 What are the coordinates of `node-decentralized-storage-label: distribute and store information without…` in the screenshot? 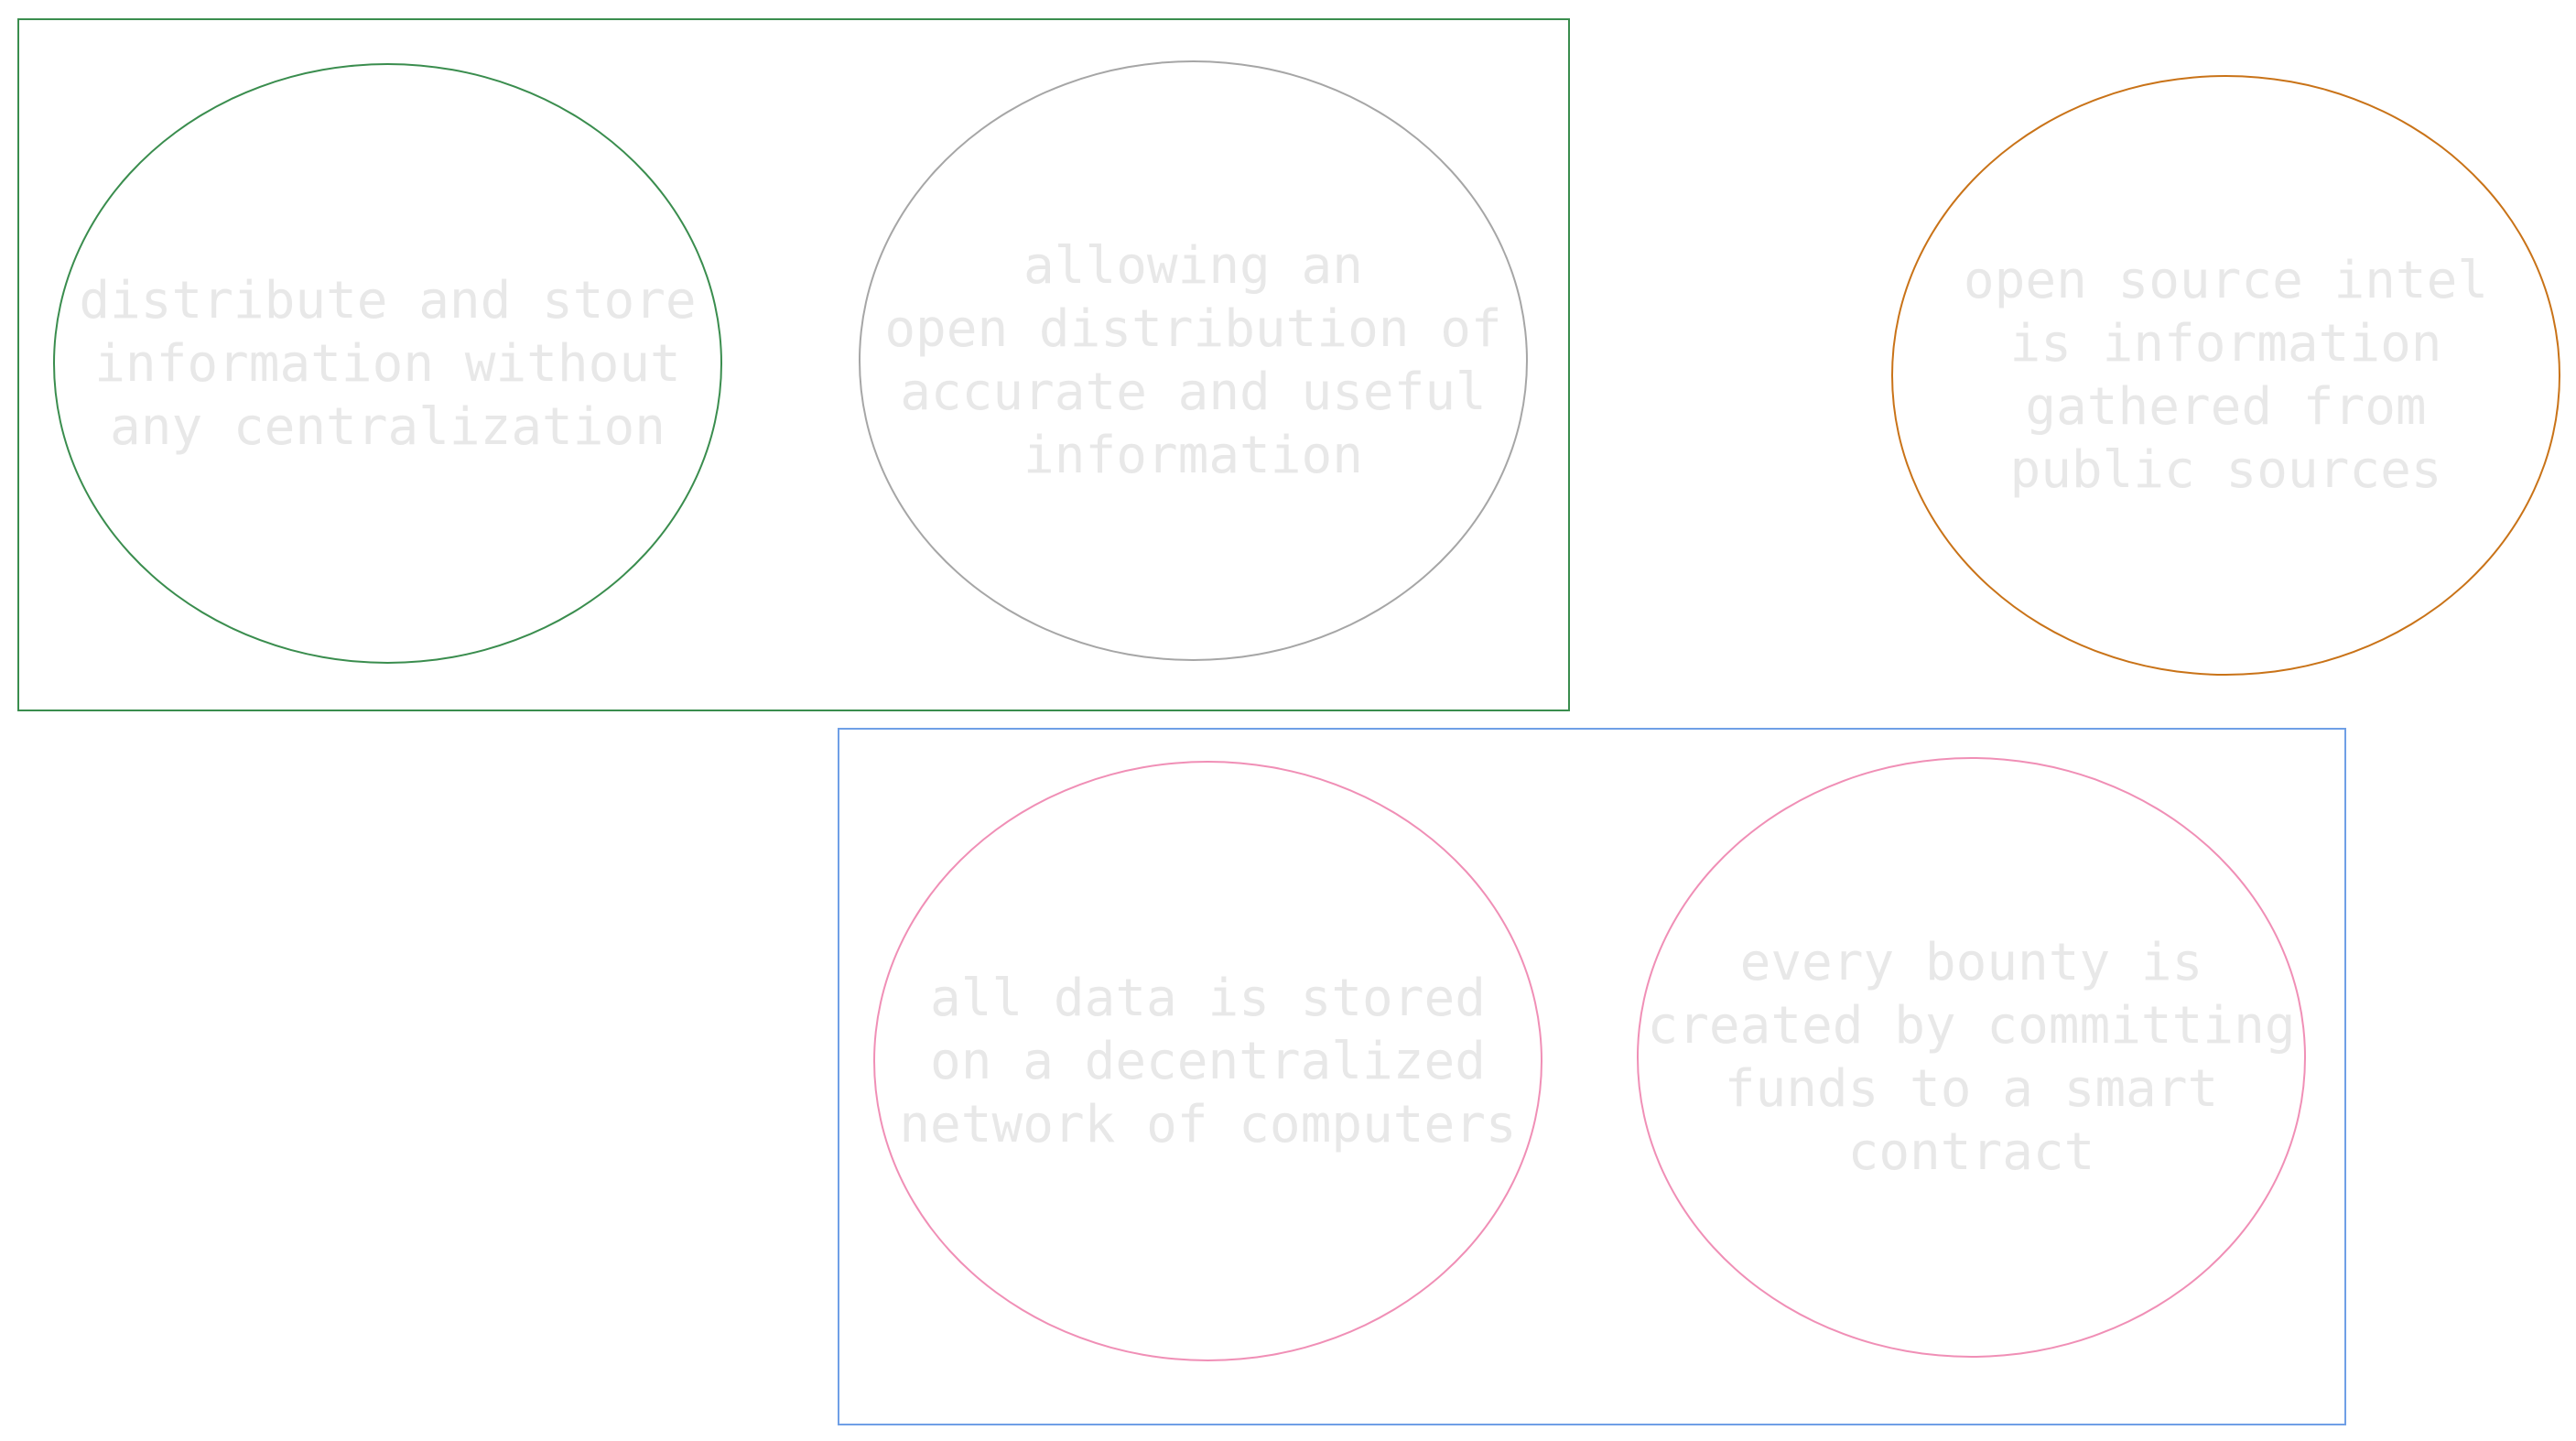 It's located at (388, 363).